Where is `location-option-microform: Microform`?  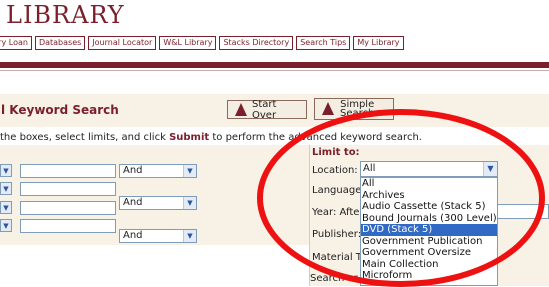 location-option-microform: Microform is located at coordinates (429, 276).